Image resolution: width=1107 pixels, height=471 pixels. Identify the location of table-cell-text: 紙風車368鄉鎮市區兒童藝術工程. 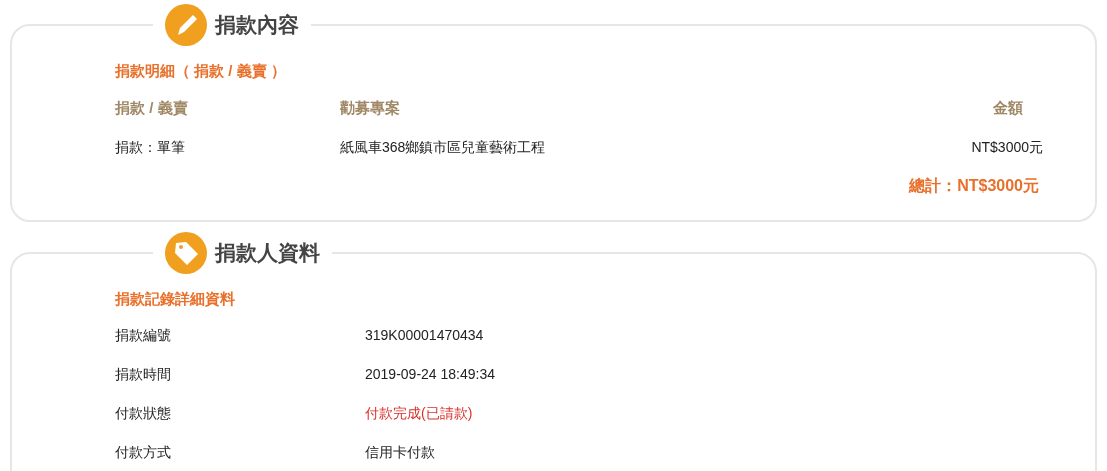
(443, 147).